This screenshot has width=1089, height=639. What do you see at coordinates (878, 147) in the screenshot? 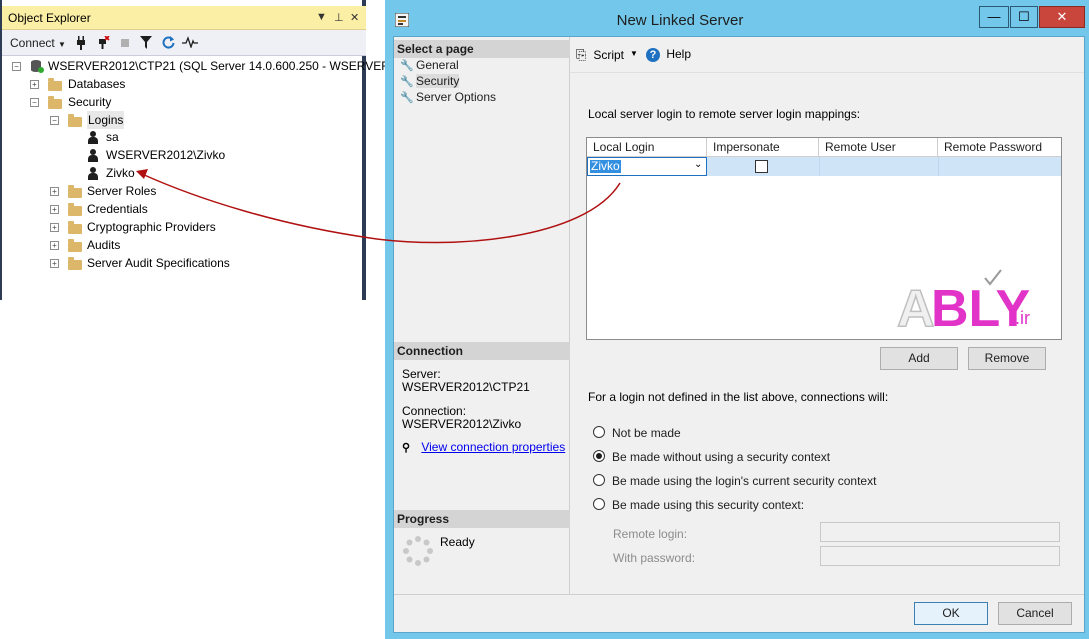
I see `col-remote-user: Remote User` at bounding box center [878, 147].